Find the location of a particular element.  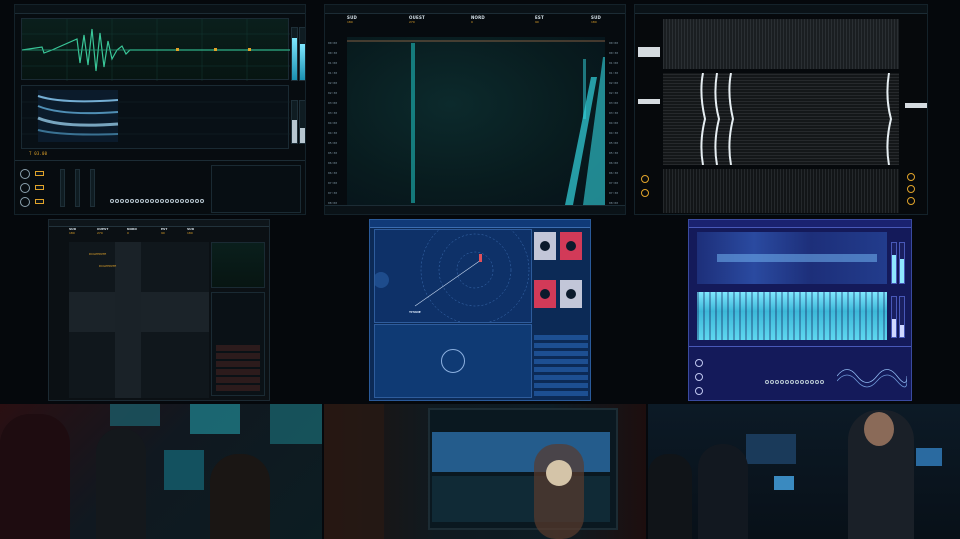

time-label: 05:00 is located at coordinates (614, 143).